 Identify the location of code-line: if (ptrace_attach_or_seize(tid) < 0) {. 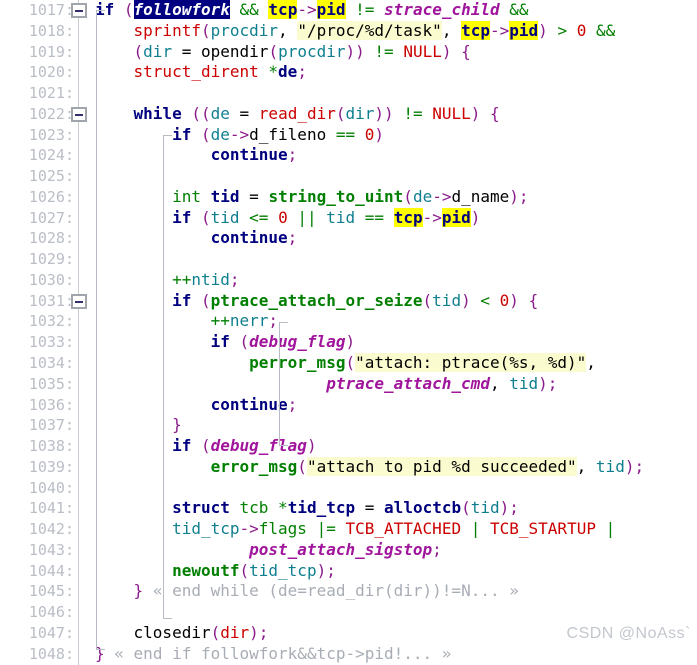
(388, 301).